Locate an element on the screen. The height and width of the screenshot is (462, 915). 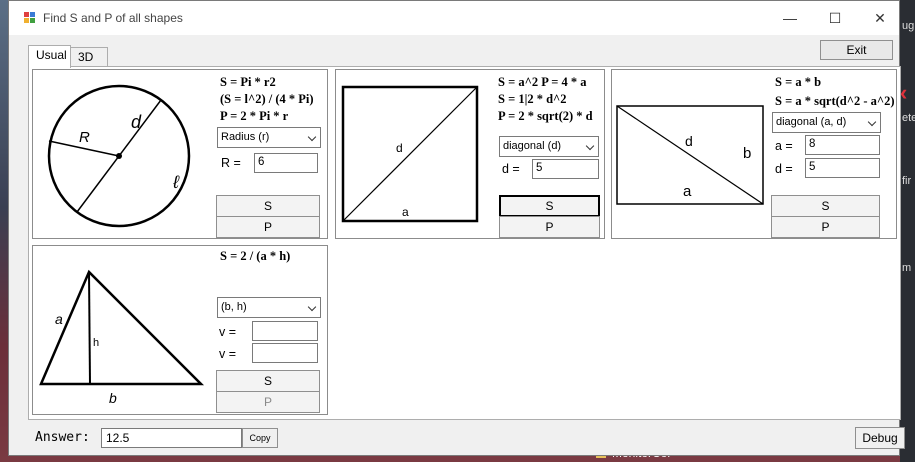
minimize-button: — is located at coordinates (790, 18).